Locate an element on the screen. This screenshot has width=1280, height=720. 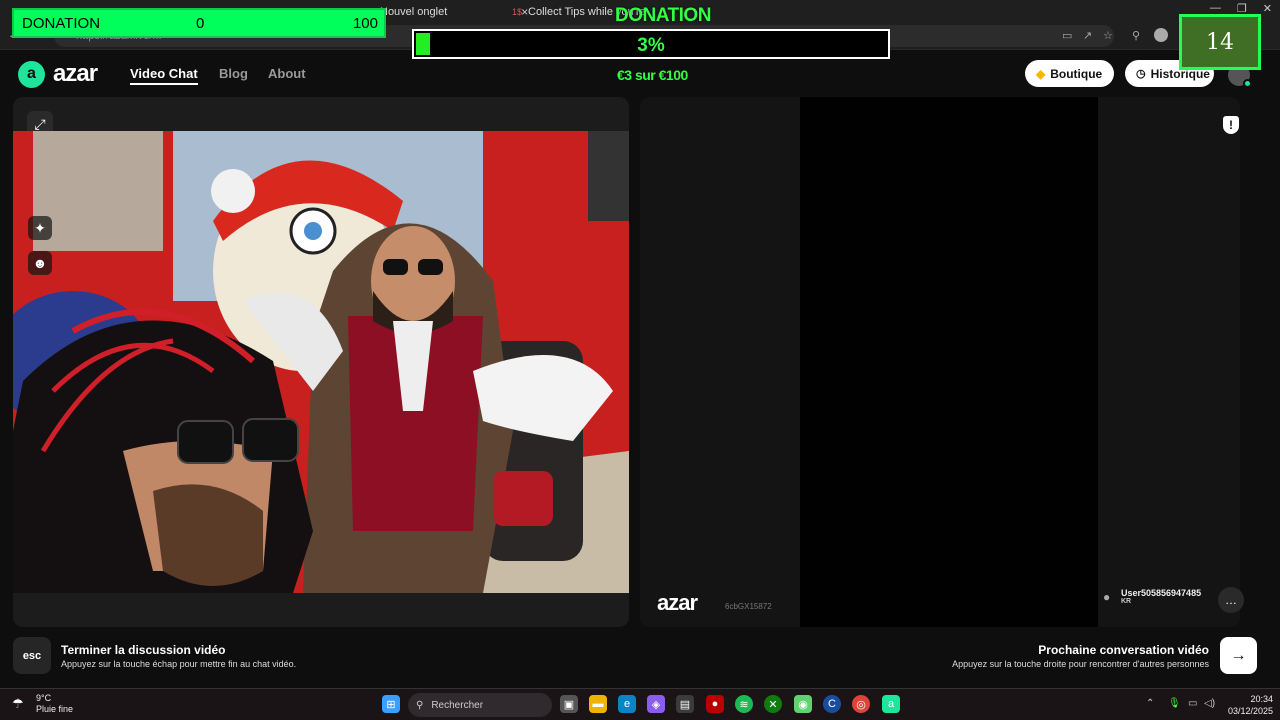
sticker-icon: ☻ is located at coordinates (40, 263).